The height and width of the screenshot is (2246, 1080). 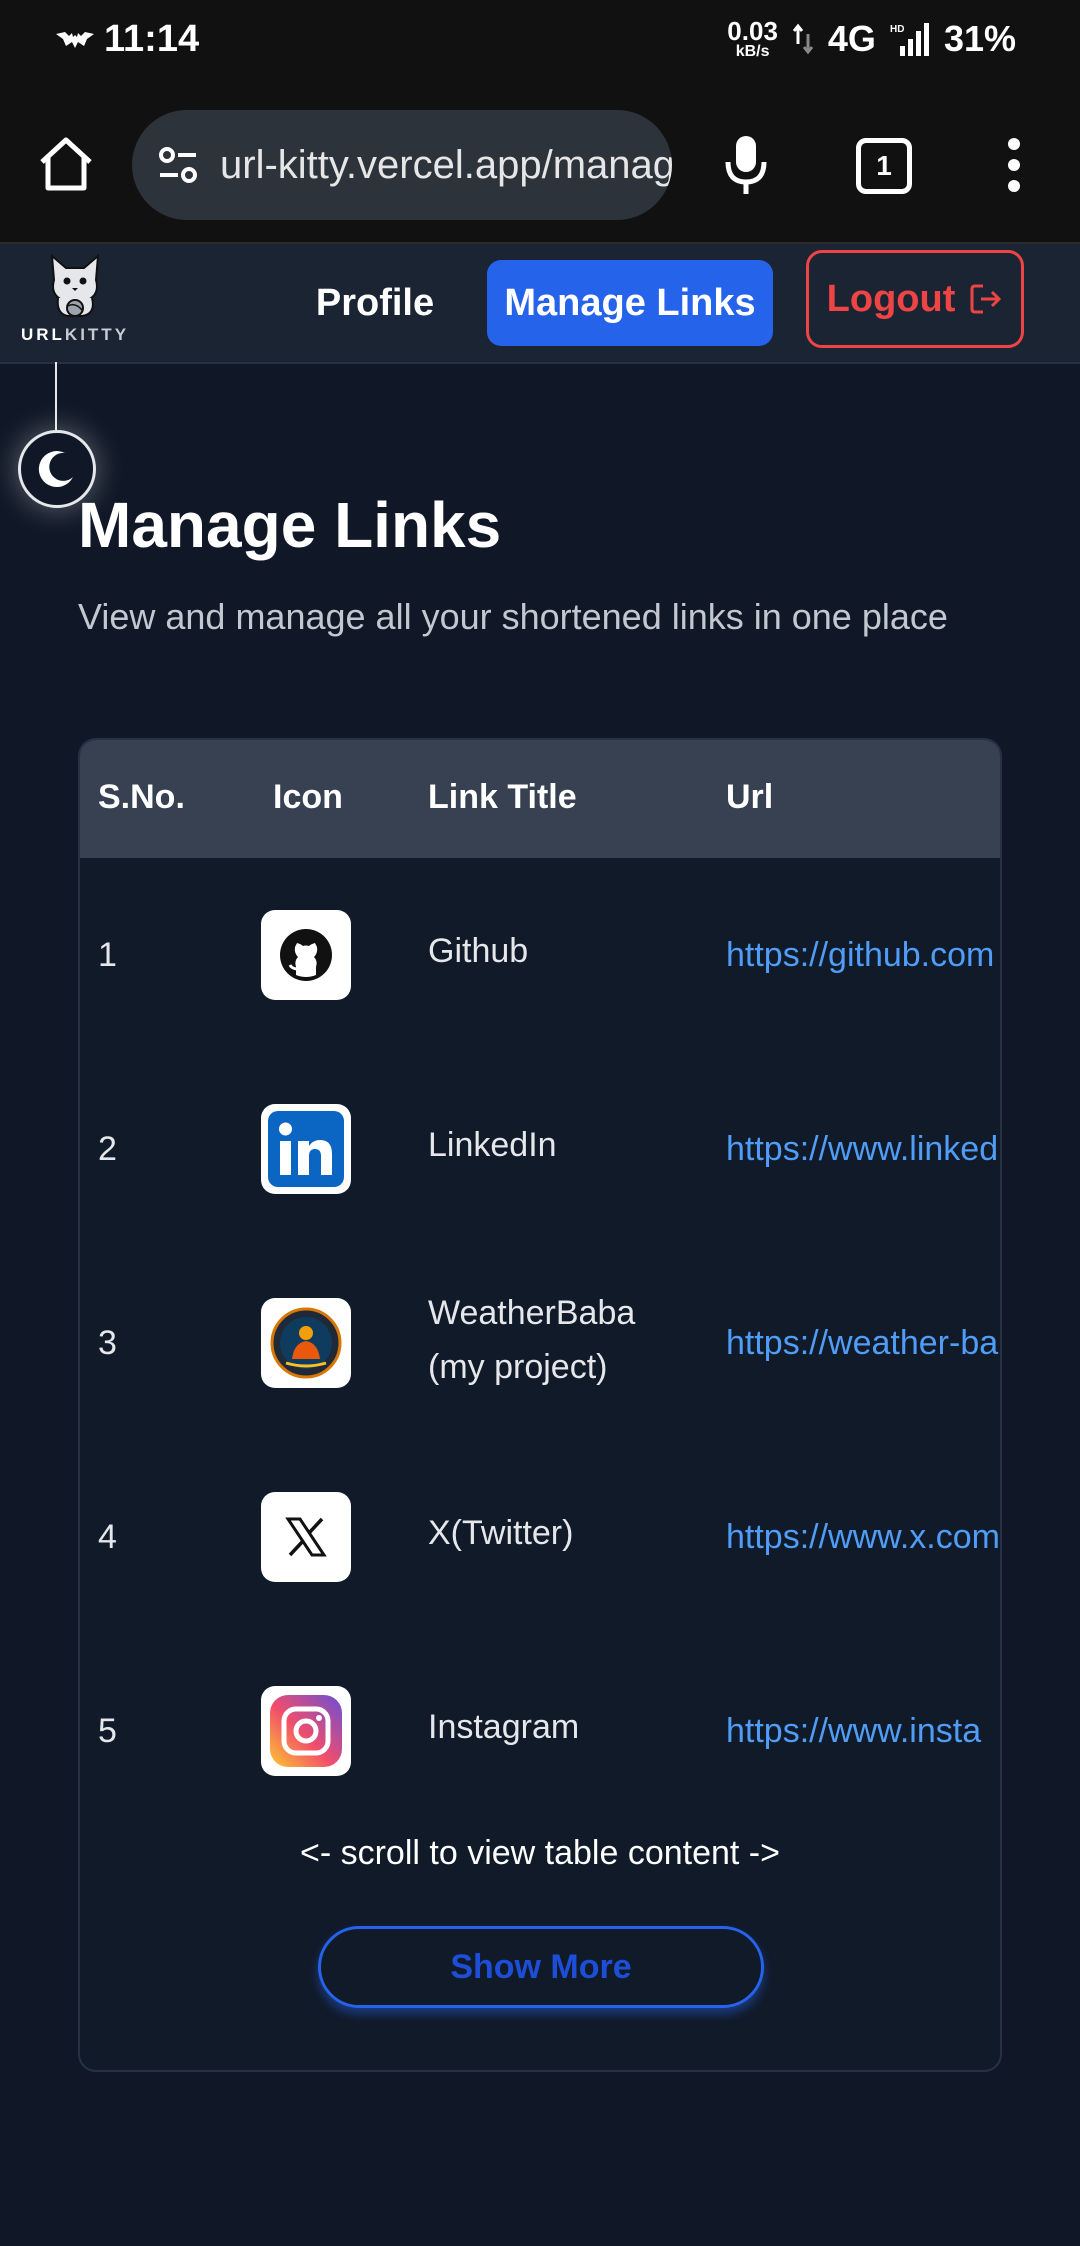 I want to click on browser-menu-button, so click(x=1014, y=165).